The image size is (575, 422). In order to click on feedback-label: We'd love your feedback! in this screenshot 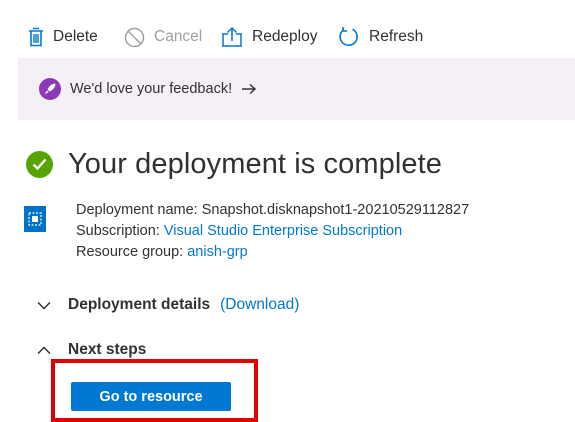, I will do `click(151, 89)`.